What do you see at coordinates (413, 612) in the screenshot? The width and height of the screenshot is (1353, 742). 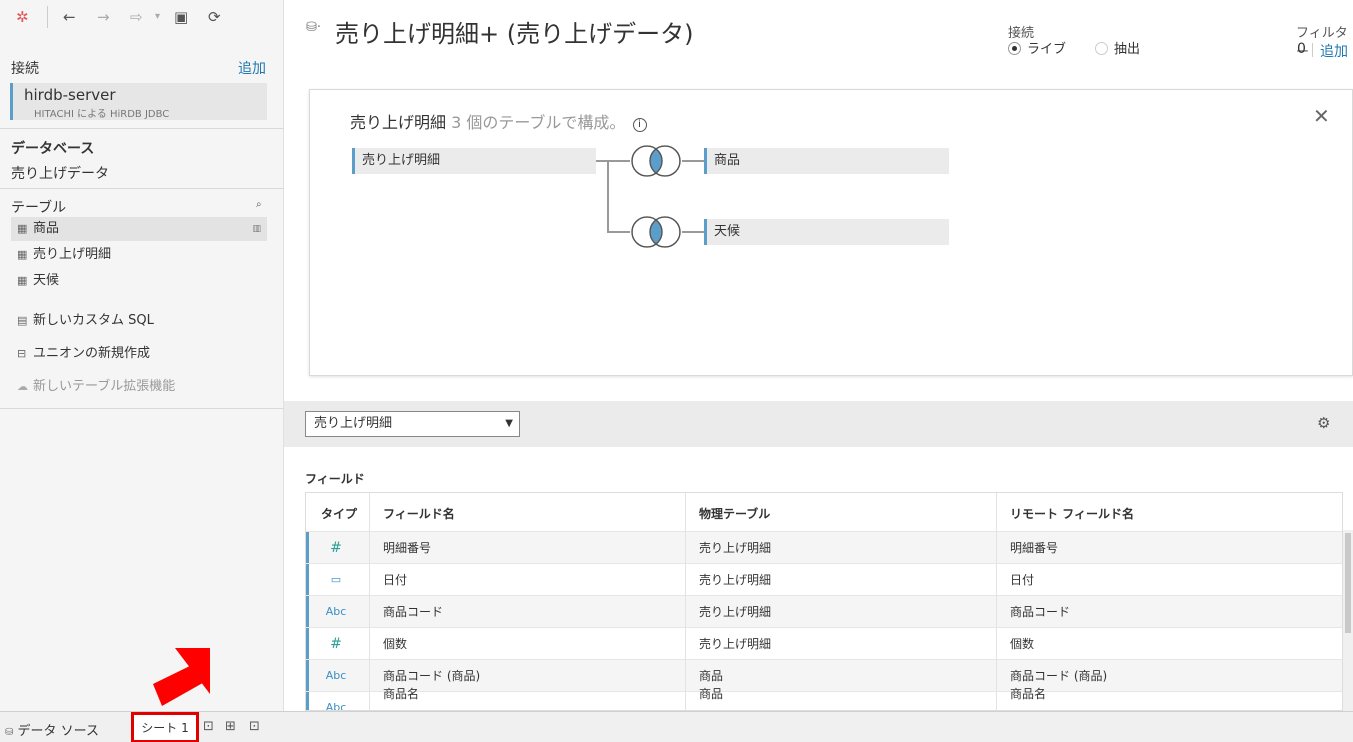 I see `field-name: 商品コード` at bounding box center [413, 612].